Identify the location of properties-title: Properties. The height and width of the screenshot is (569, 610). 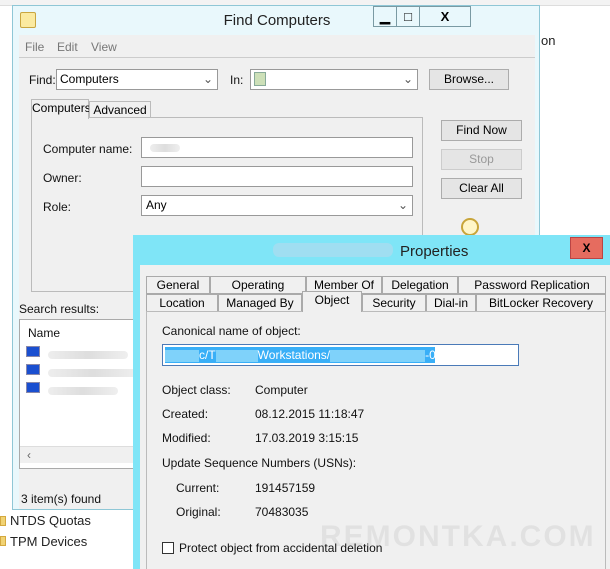
(434, 251).